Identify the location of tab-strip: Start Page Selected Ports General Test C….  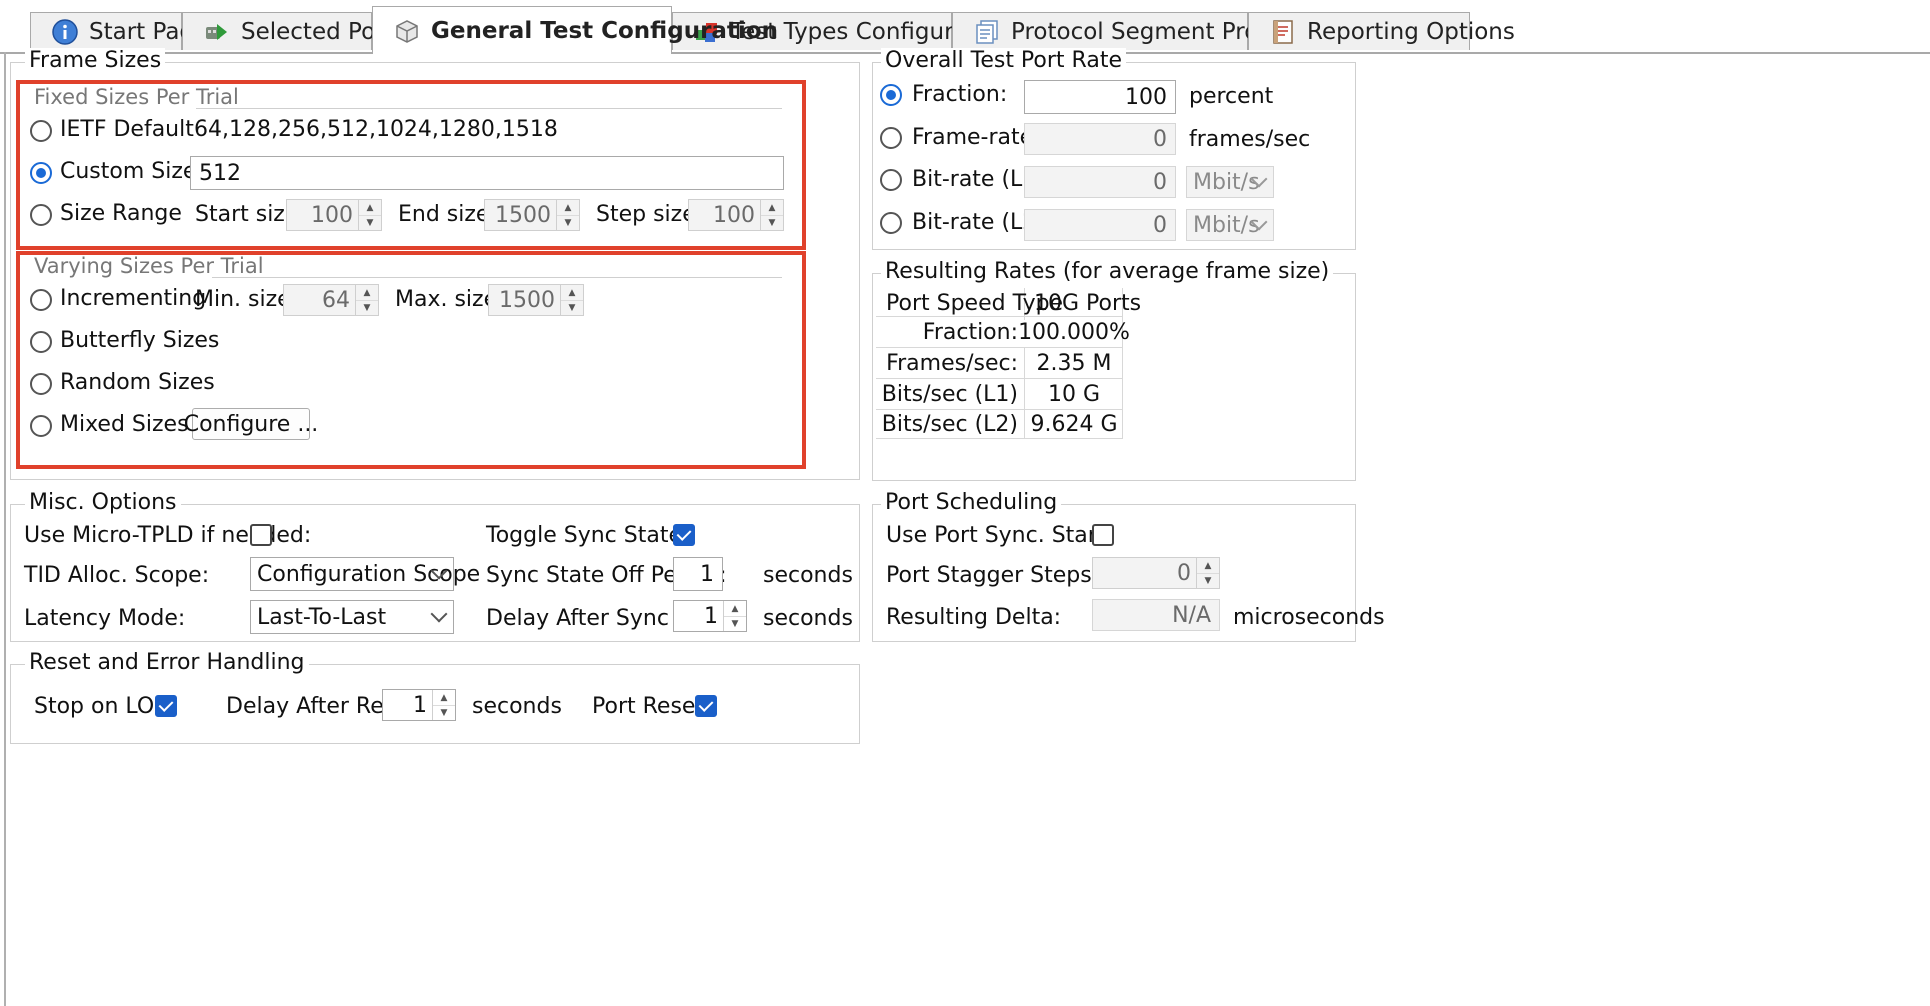
(965, 27).